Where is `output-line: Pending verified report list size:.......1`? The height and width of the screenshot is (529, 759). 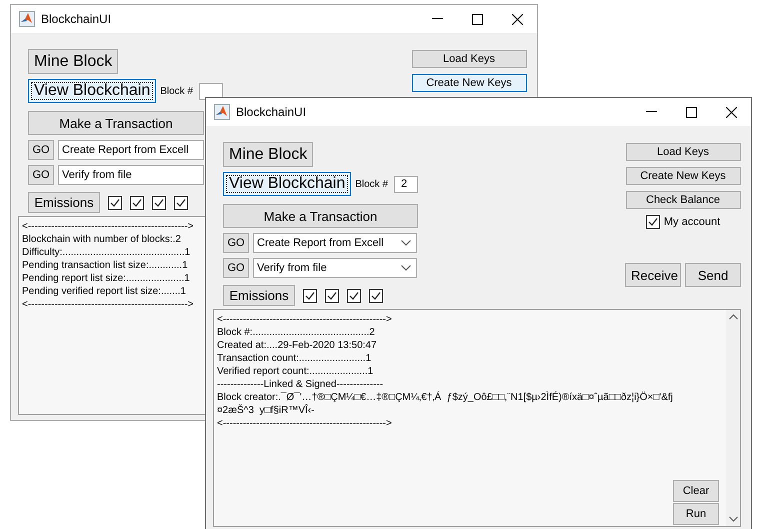 output-line: Pending verified report list size:.......1 is located at coordinates (104, 291).